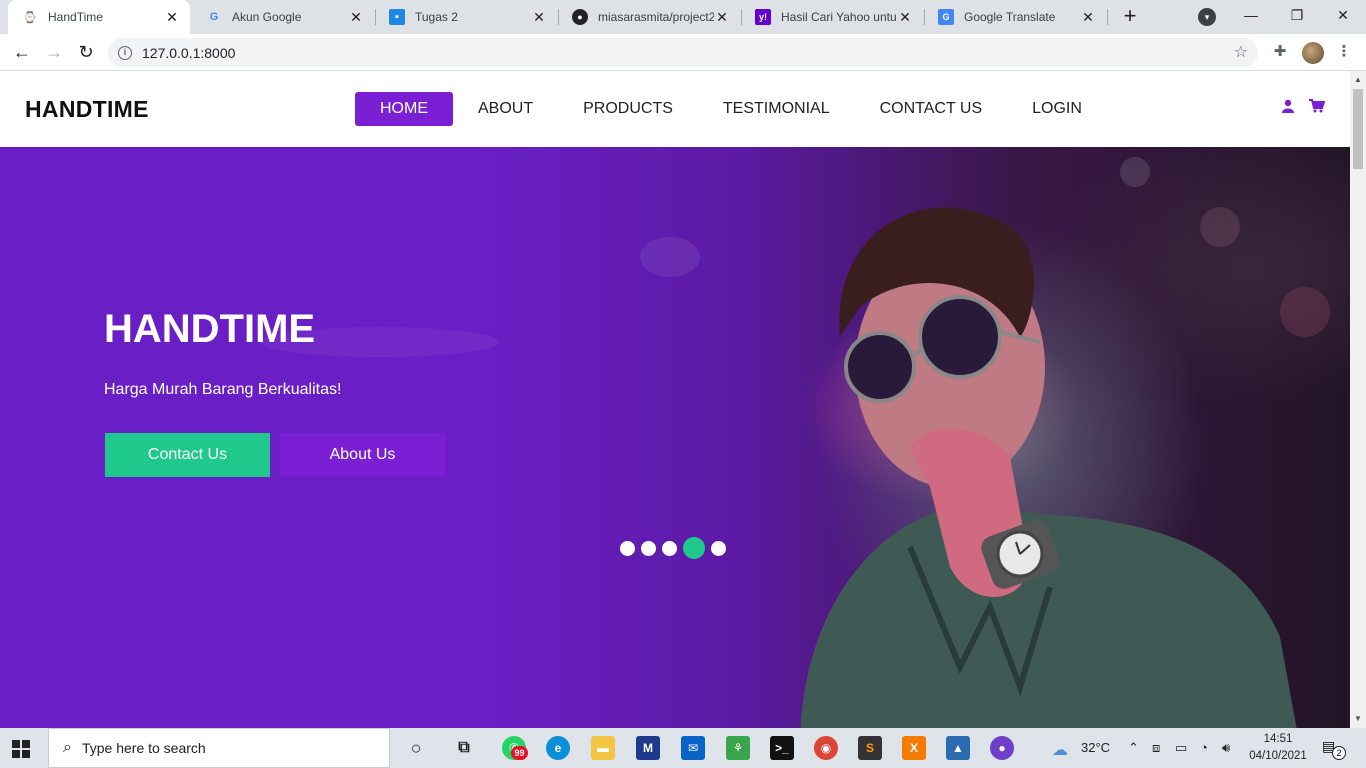 Image resolution: width=1366 pixels, height=768 pixels. I want to click on slider-indicators, so click(676, 548).